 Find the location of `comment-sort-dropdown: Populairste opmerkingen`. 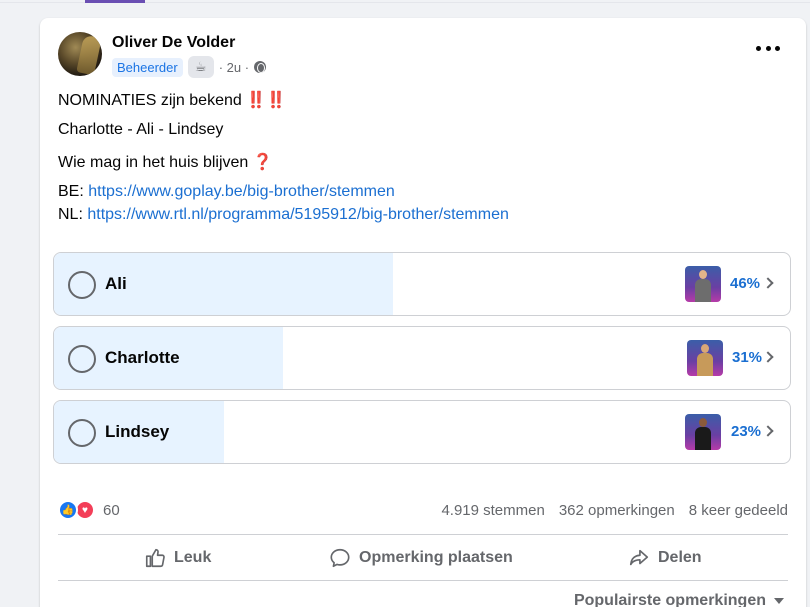

comment-sort-dropdown: Populairste opmerkingen is located at coordinates (679, 599).